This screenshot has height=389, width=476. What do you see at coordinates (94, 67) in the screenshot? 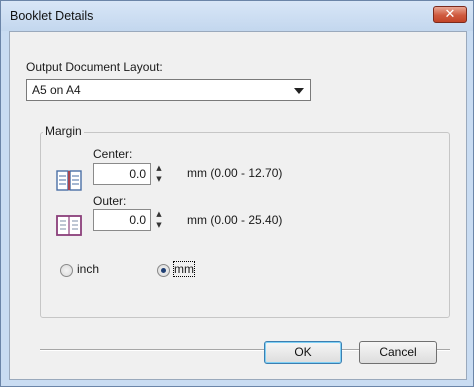
I see `output-layout-label: Output Document Layout:` at bounding box center [94, 67].